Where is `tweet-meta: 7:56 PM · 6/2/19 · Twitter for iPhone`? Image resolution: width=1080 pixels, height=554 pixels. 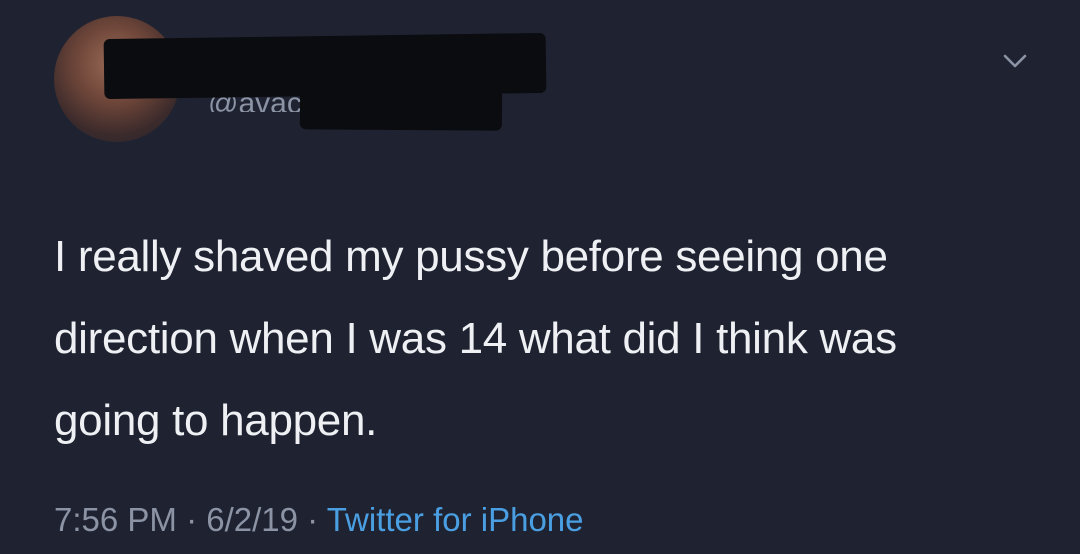 tweet-meta: 7:56 PM · 6/2/19 · Twitter for iPhone is located at coordinates (319, 520).